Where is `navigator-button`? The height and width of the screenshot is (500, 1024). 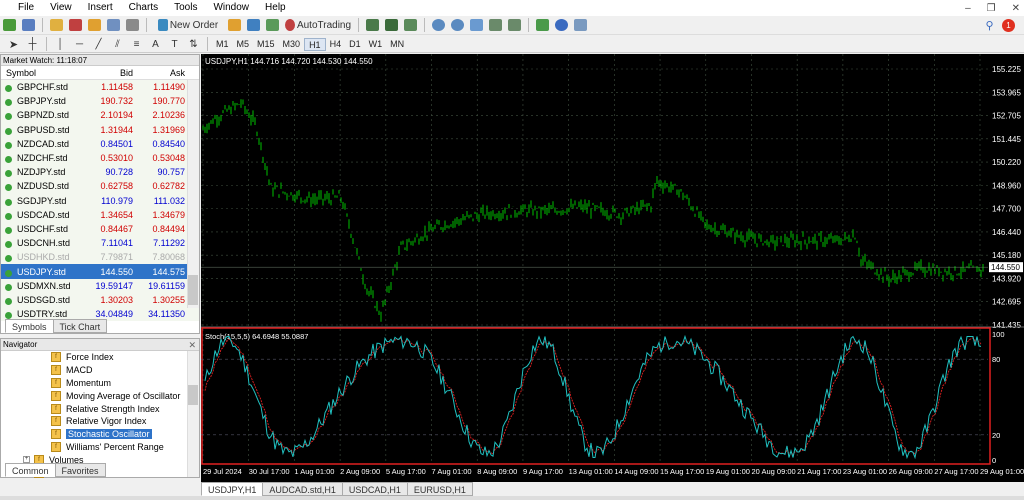
navigator-button is located at coordinates (94, 25).